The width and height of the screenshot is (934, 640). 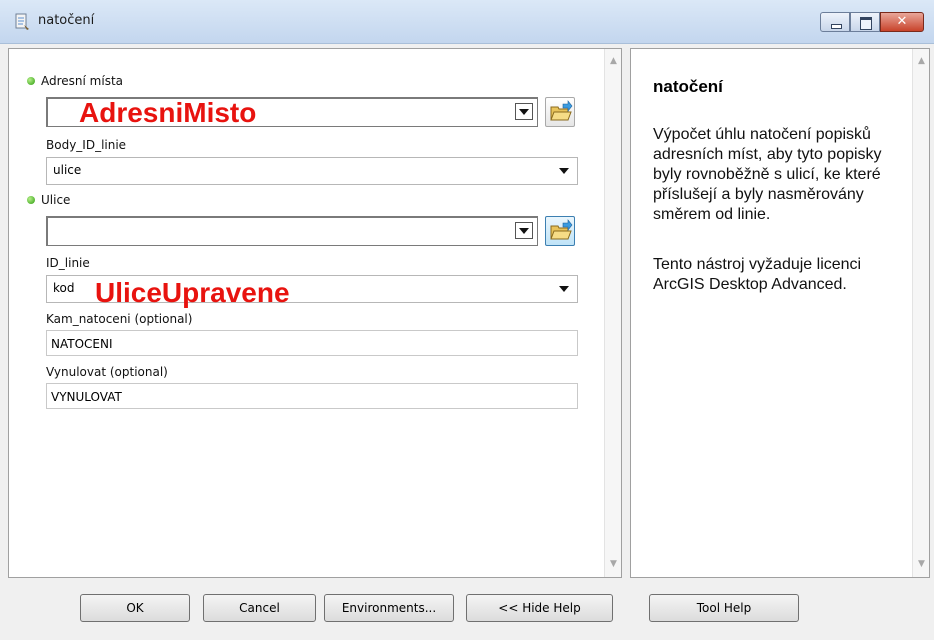 What do you see at coordinates (467, 22) in the screenshot?
I see `title-bar: natočení ✕` at bounding box center [467, 22].